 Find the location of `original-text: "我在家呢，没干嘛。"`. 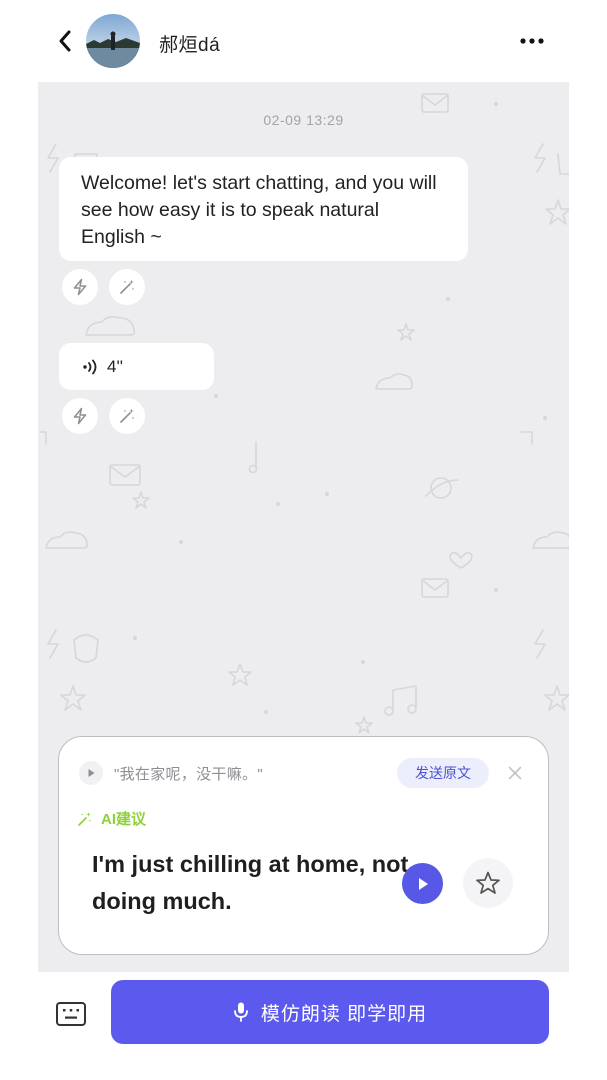

original-text: "我在家呢，没干嘛。" is located at coordinates (188, 774).